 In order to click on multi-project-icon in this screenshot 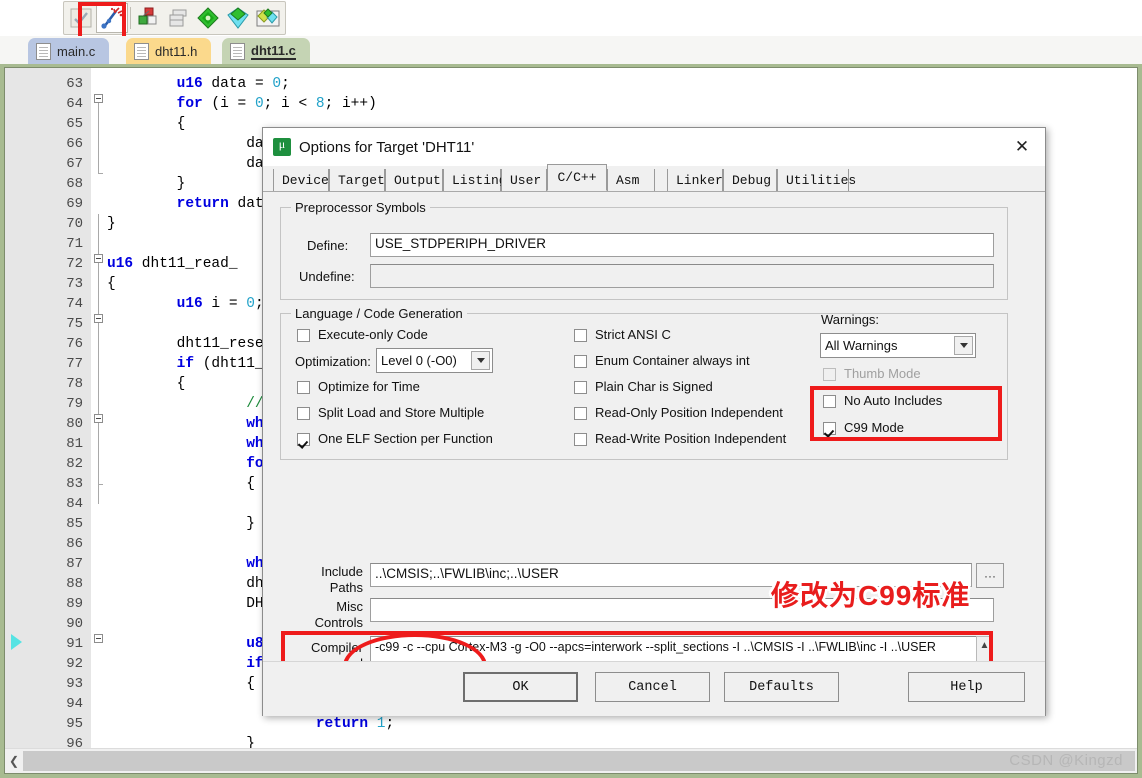, I will do `click(178, 18)`.